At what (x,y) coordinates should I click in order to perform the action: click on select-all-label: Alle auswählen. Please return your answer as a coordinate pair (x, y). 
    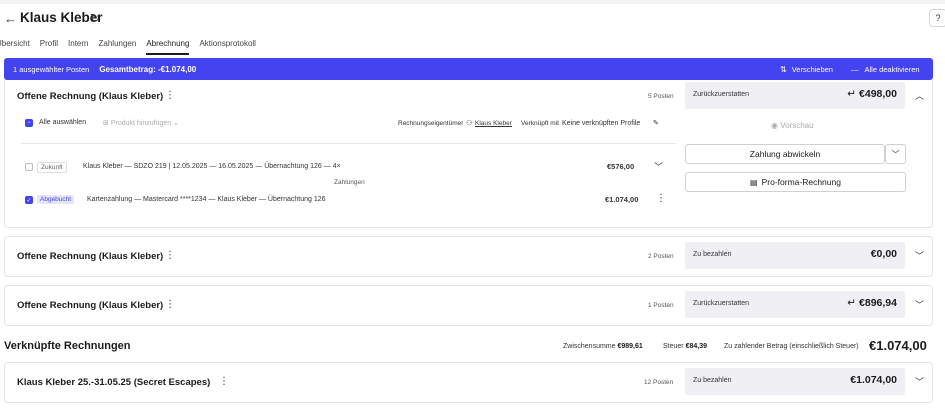
    Looking at the image, I should click on (62, 122).